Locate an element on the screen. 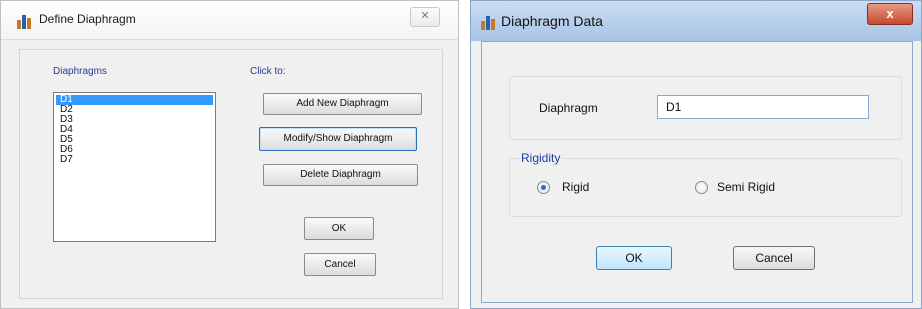  close-button: ✕ is located at coordinates (425, 17).